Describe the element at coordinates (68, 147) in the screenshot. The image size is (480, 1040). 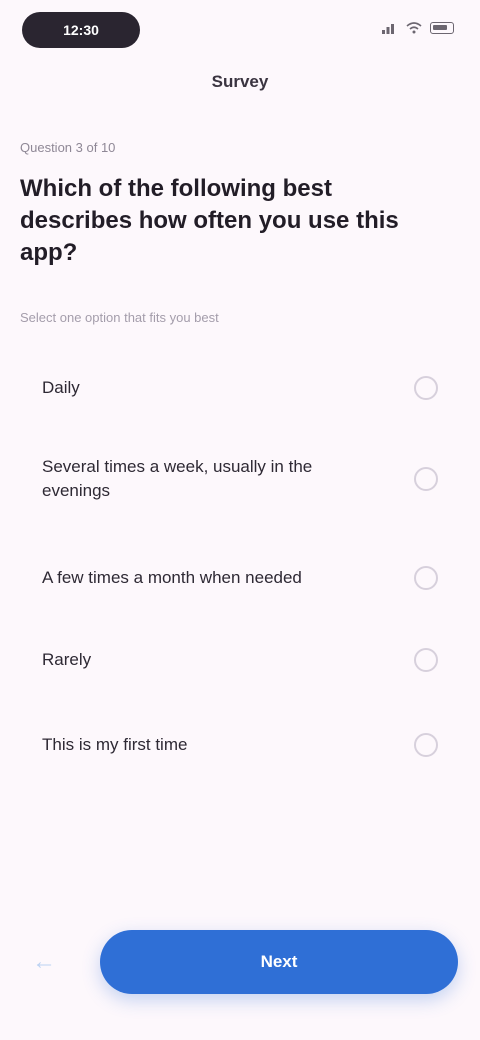
I see `step-label: Question 3 of 10` at that location.